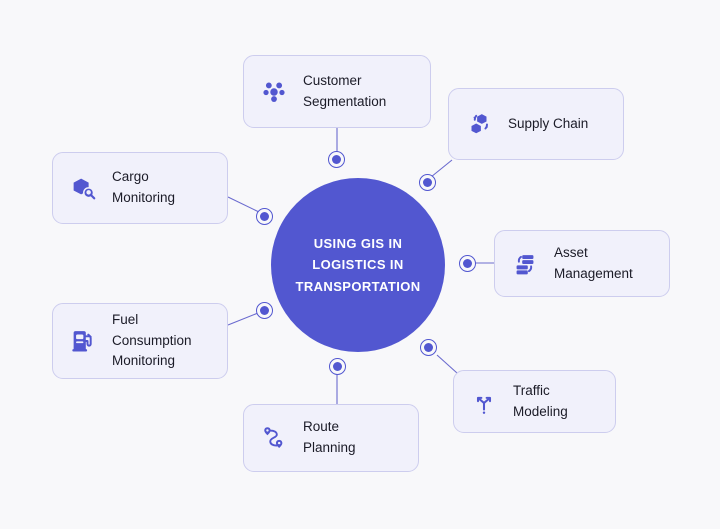  What do you see at coordinates (427, 182) in the screenshot?
I see `knob-supply-chain` at bounding box center [427, 182].